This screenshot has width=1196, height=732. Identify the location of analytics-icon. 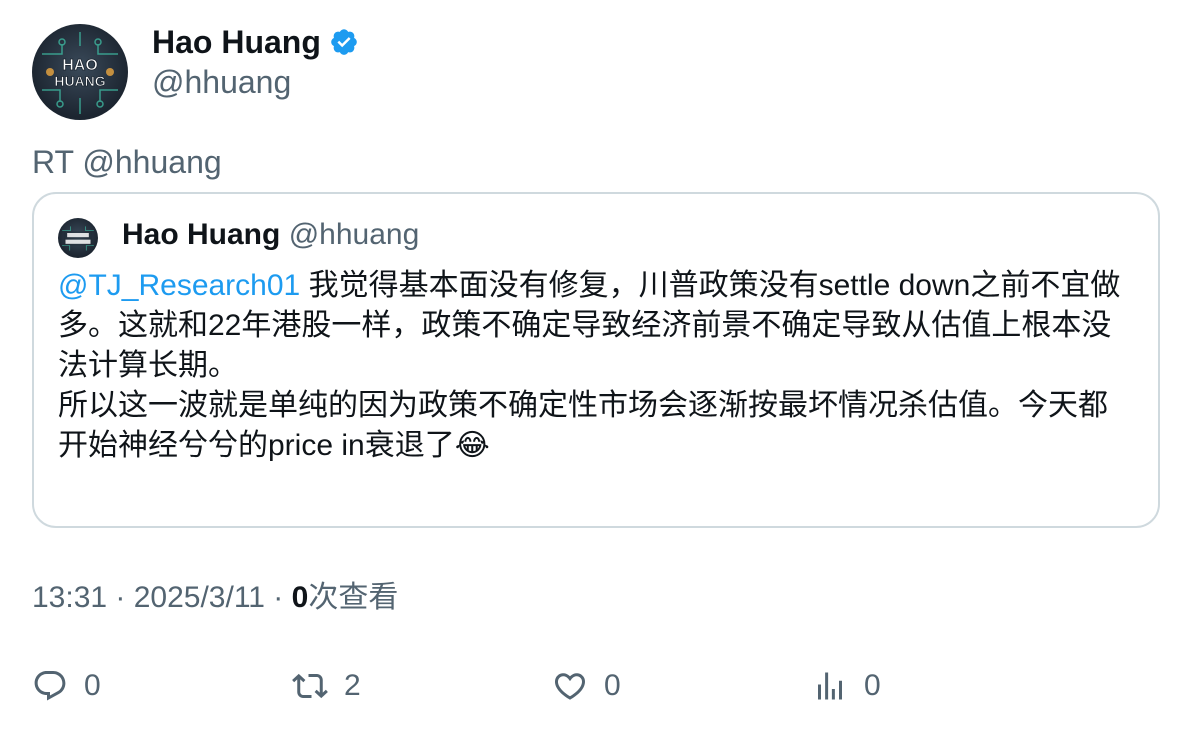
(830, 686).